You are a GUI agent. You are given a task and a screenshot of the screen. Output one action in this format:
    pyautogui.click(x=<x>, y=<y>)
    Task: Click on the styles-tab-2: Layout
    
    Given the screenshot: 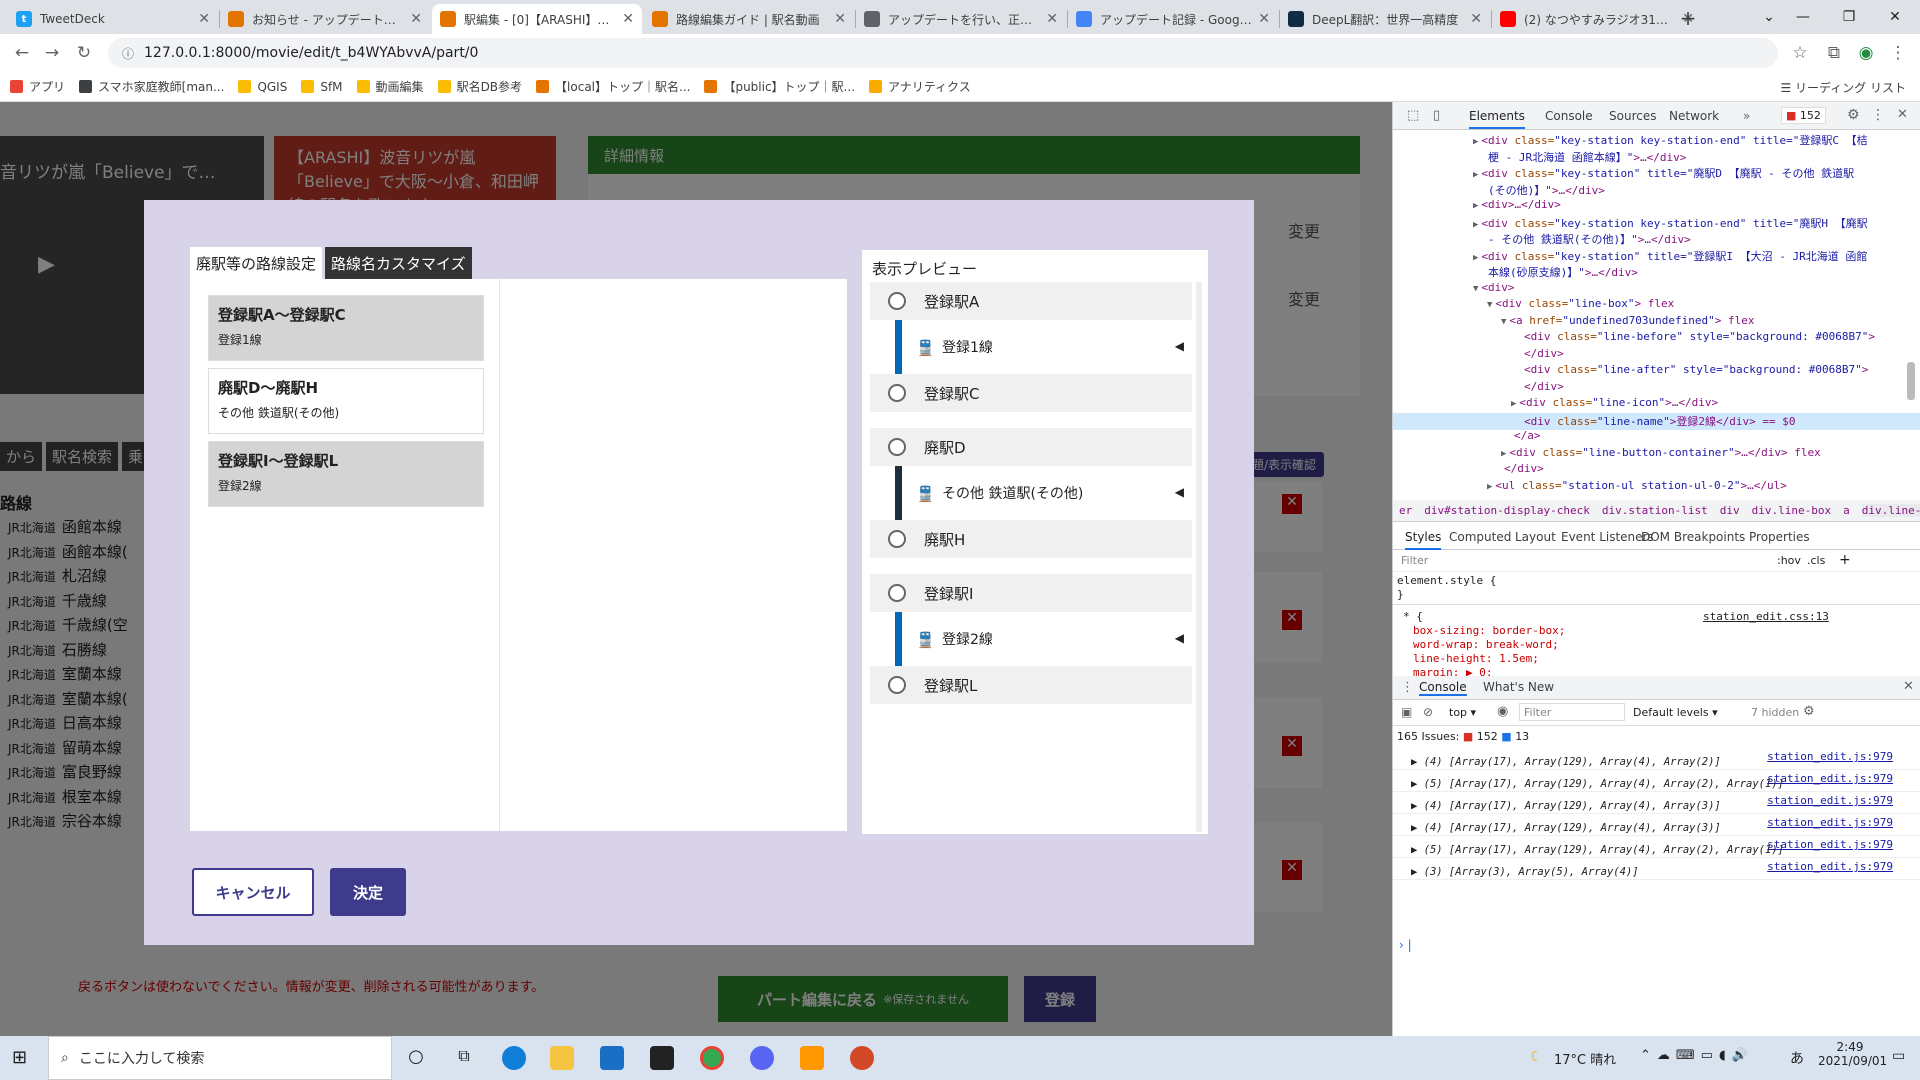 What is the action you would take?
    pyautogui.click(x=1535, y=537)
    